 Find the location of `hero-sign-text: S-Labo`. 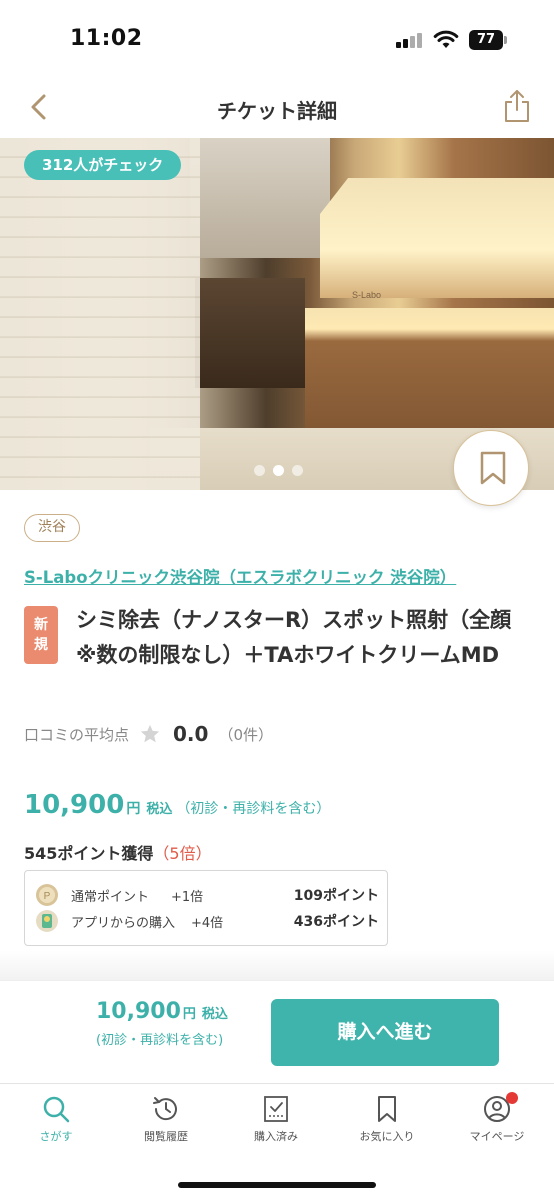

hero-sign-text: S-Labo is located at coordinates (367, 295).